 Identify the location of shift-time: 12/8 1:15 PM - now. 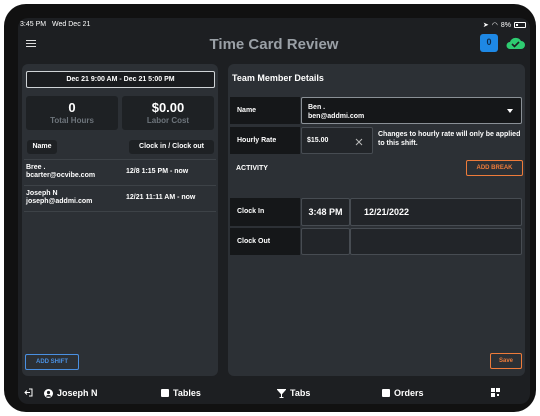
(157, 171).